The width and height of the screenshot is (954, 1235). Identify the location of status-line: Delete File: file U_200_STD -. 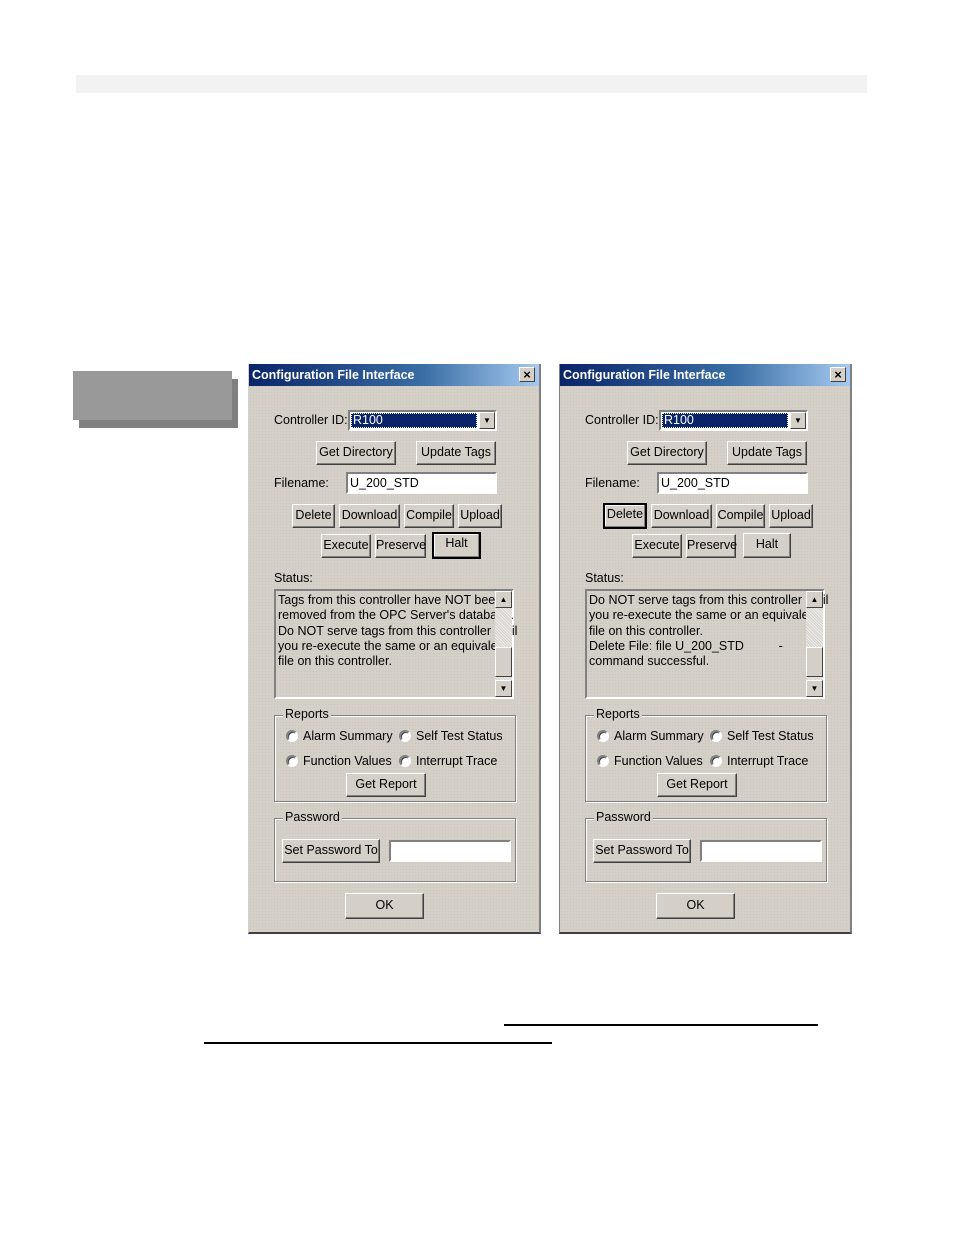
(686, 645).